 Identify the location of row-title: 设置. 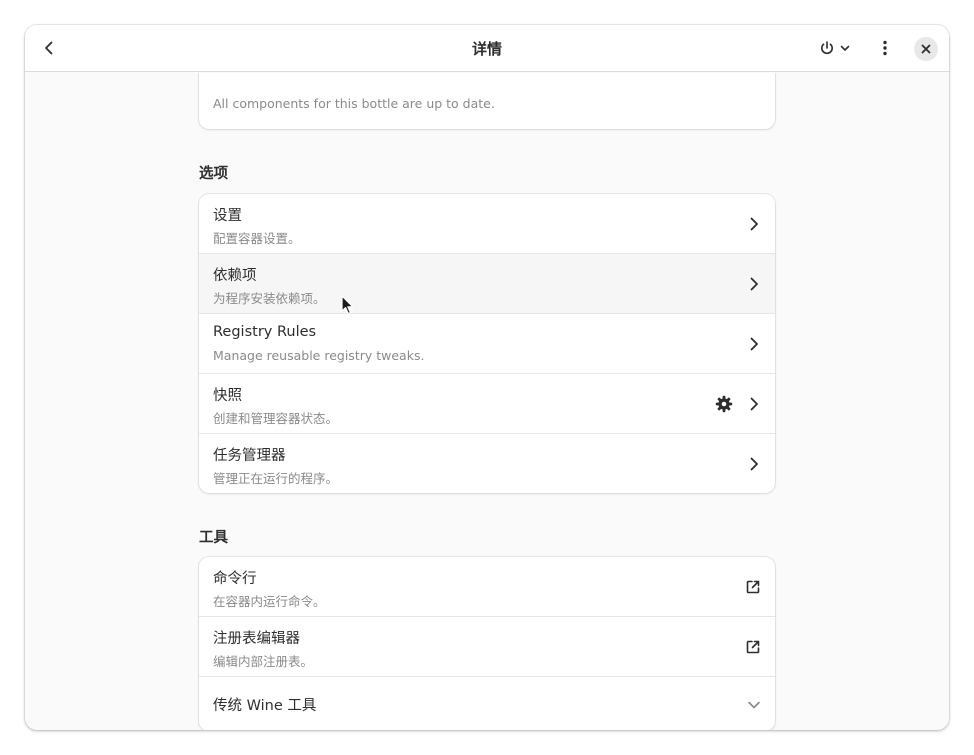
(227, 216).